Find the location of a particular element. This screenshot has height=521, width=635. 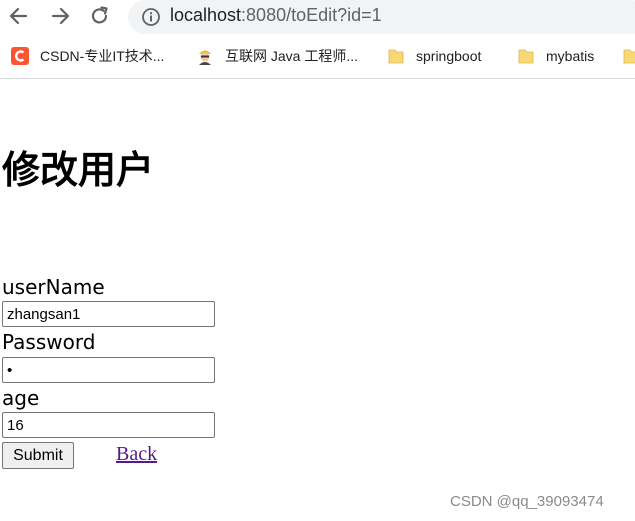

username-input is located at coordinates (108, 314).